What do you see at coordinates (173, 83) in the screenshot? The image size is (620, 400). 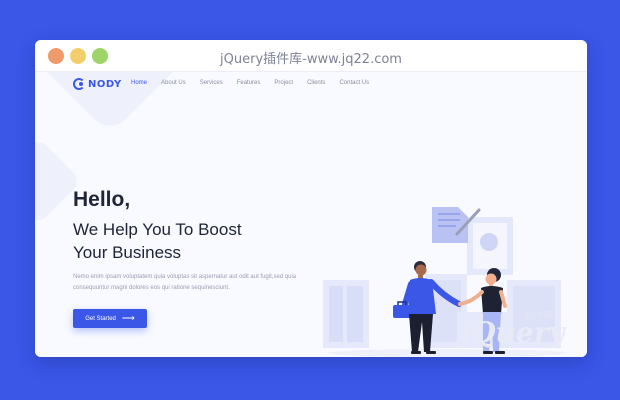 I see `nav-item-about-us: About Us` at bounding box center [173, 83].